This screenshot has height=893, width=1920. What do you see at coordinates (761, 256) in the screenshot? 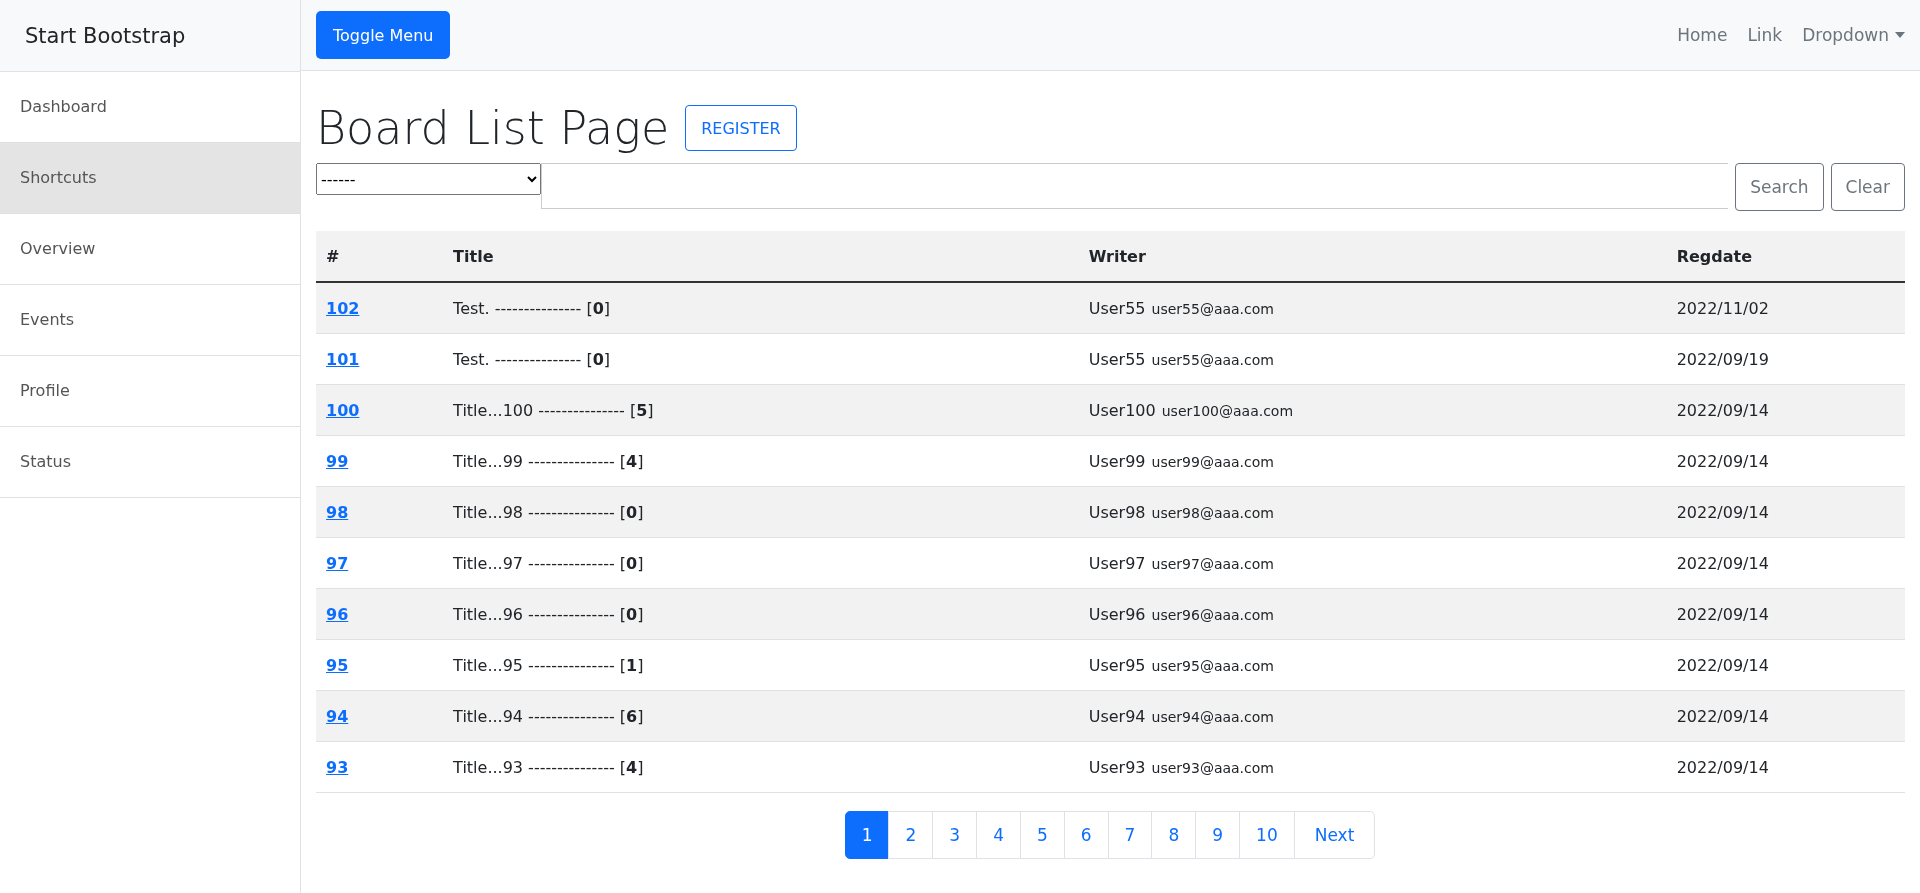
I see `column-header: Title` at bounding box center [761, 256].